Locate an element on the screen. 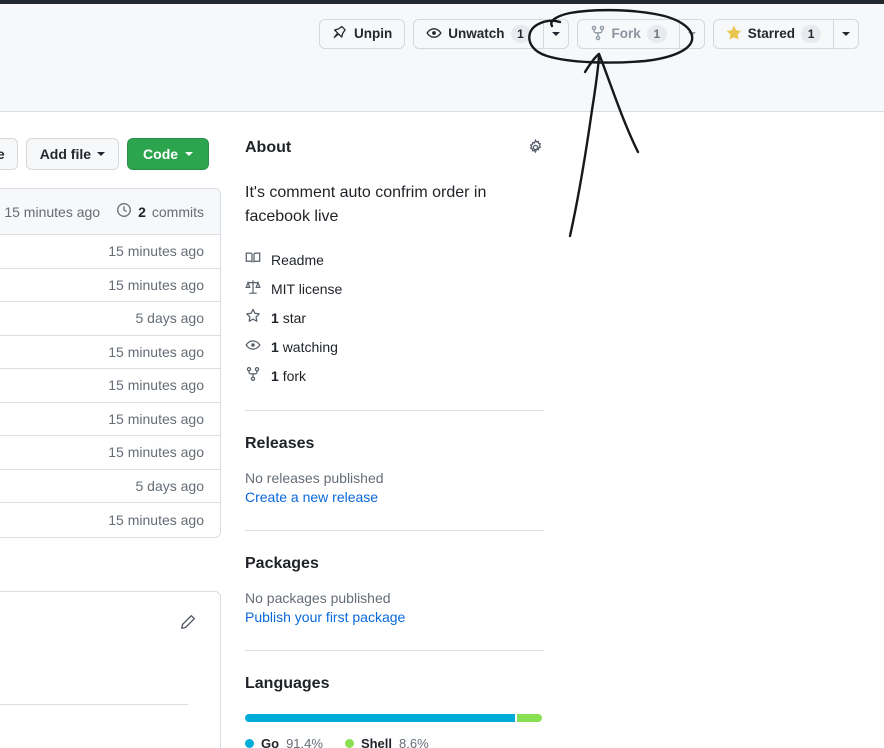 This screenshot has height=748, width=884. about-title: About is located at coordinates (268, 147).